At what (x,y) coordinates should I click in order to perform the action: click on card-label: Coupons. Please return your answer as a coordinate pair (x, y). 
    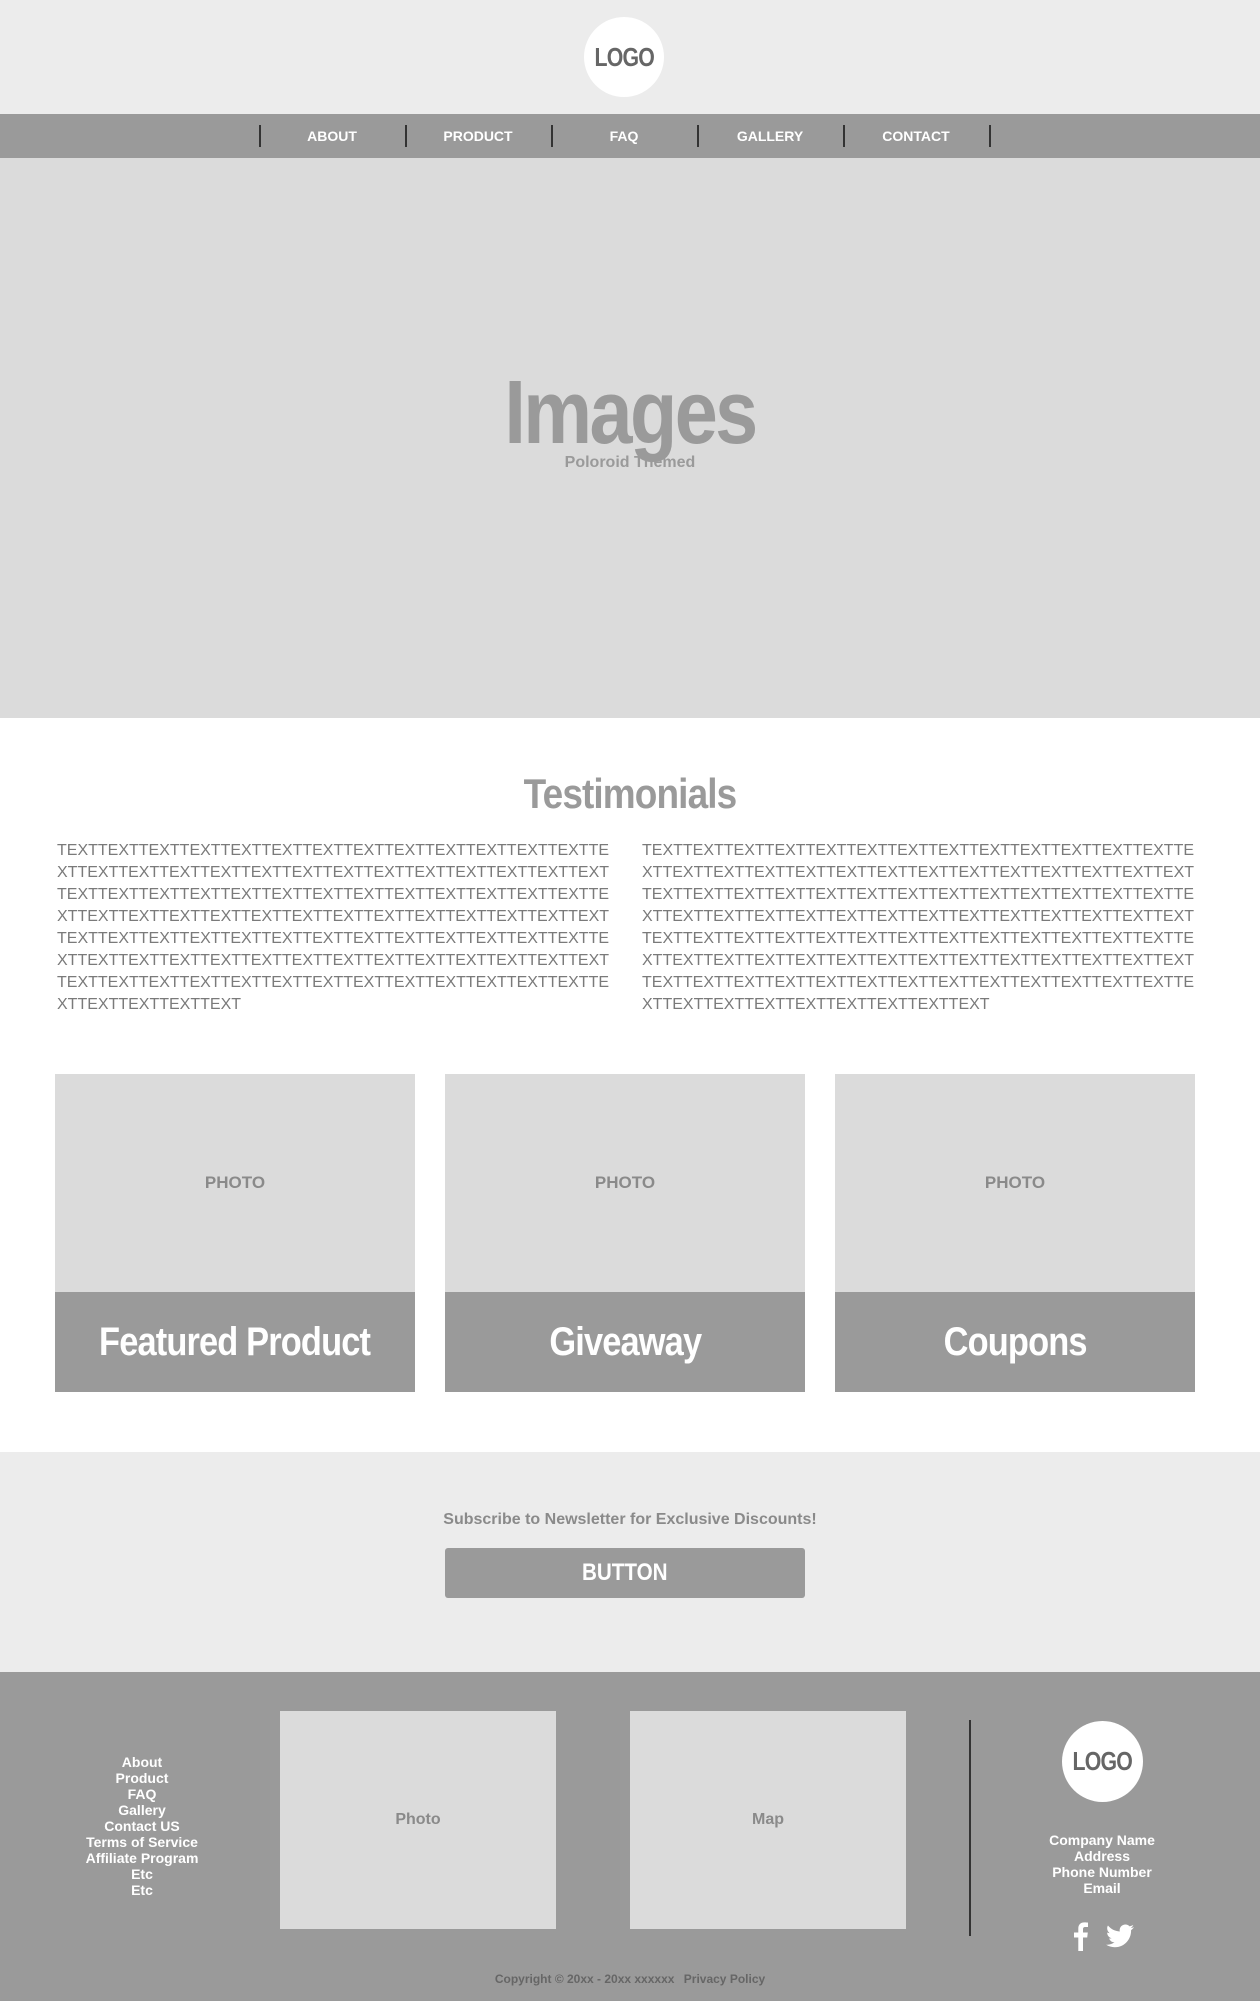
    Looking at the image, I should click on (1015, 1342).